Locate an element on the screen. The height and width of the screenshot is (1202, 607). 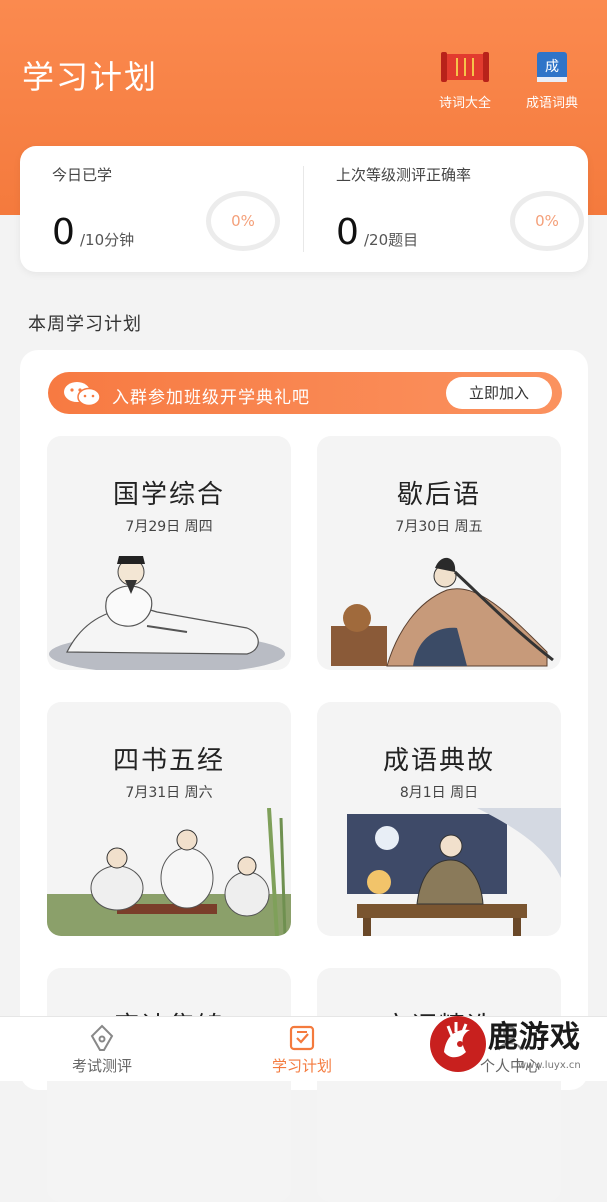
reclining-scholar-illustration is located at coordinates (167, 613).